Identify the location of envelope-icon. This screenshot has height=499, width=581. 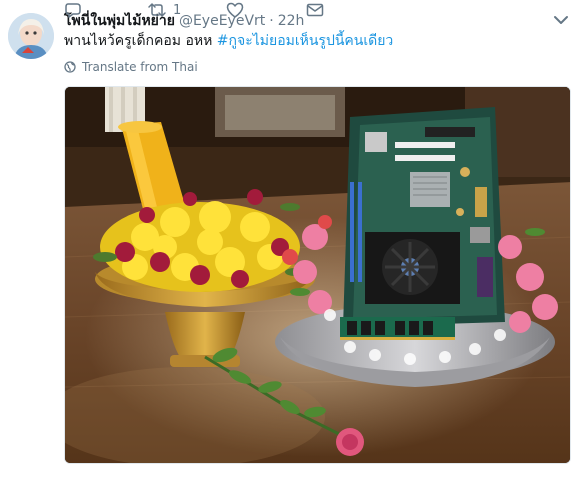
(315, 10).